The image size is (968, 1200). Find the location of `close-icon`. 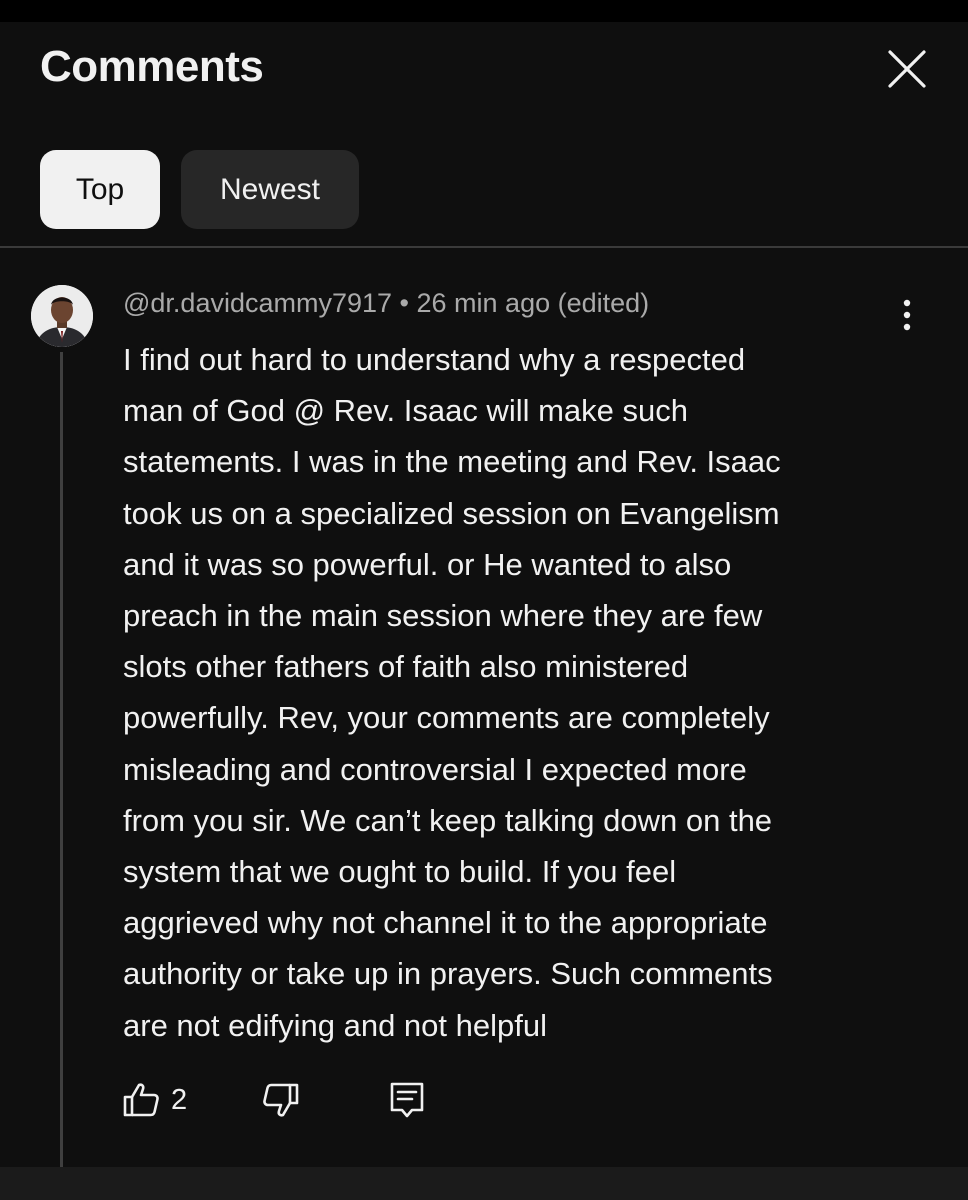

close-icon is located at coordinates (907, 69).